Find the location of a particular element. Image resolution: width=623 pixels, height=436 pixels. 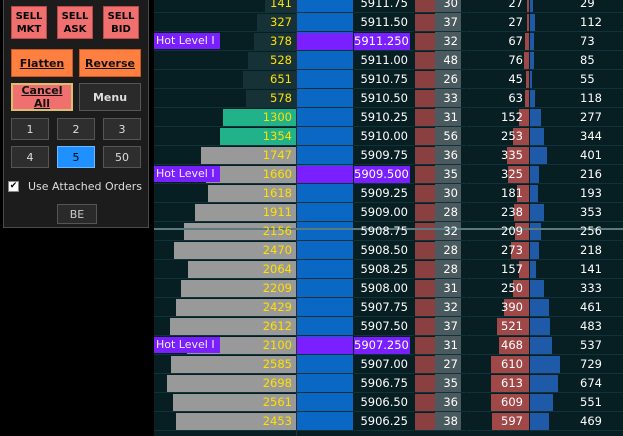

flatten-button: Flatten is located at coordinates (42, 63).